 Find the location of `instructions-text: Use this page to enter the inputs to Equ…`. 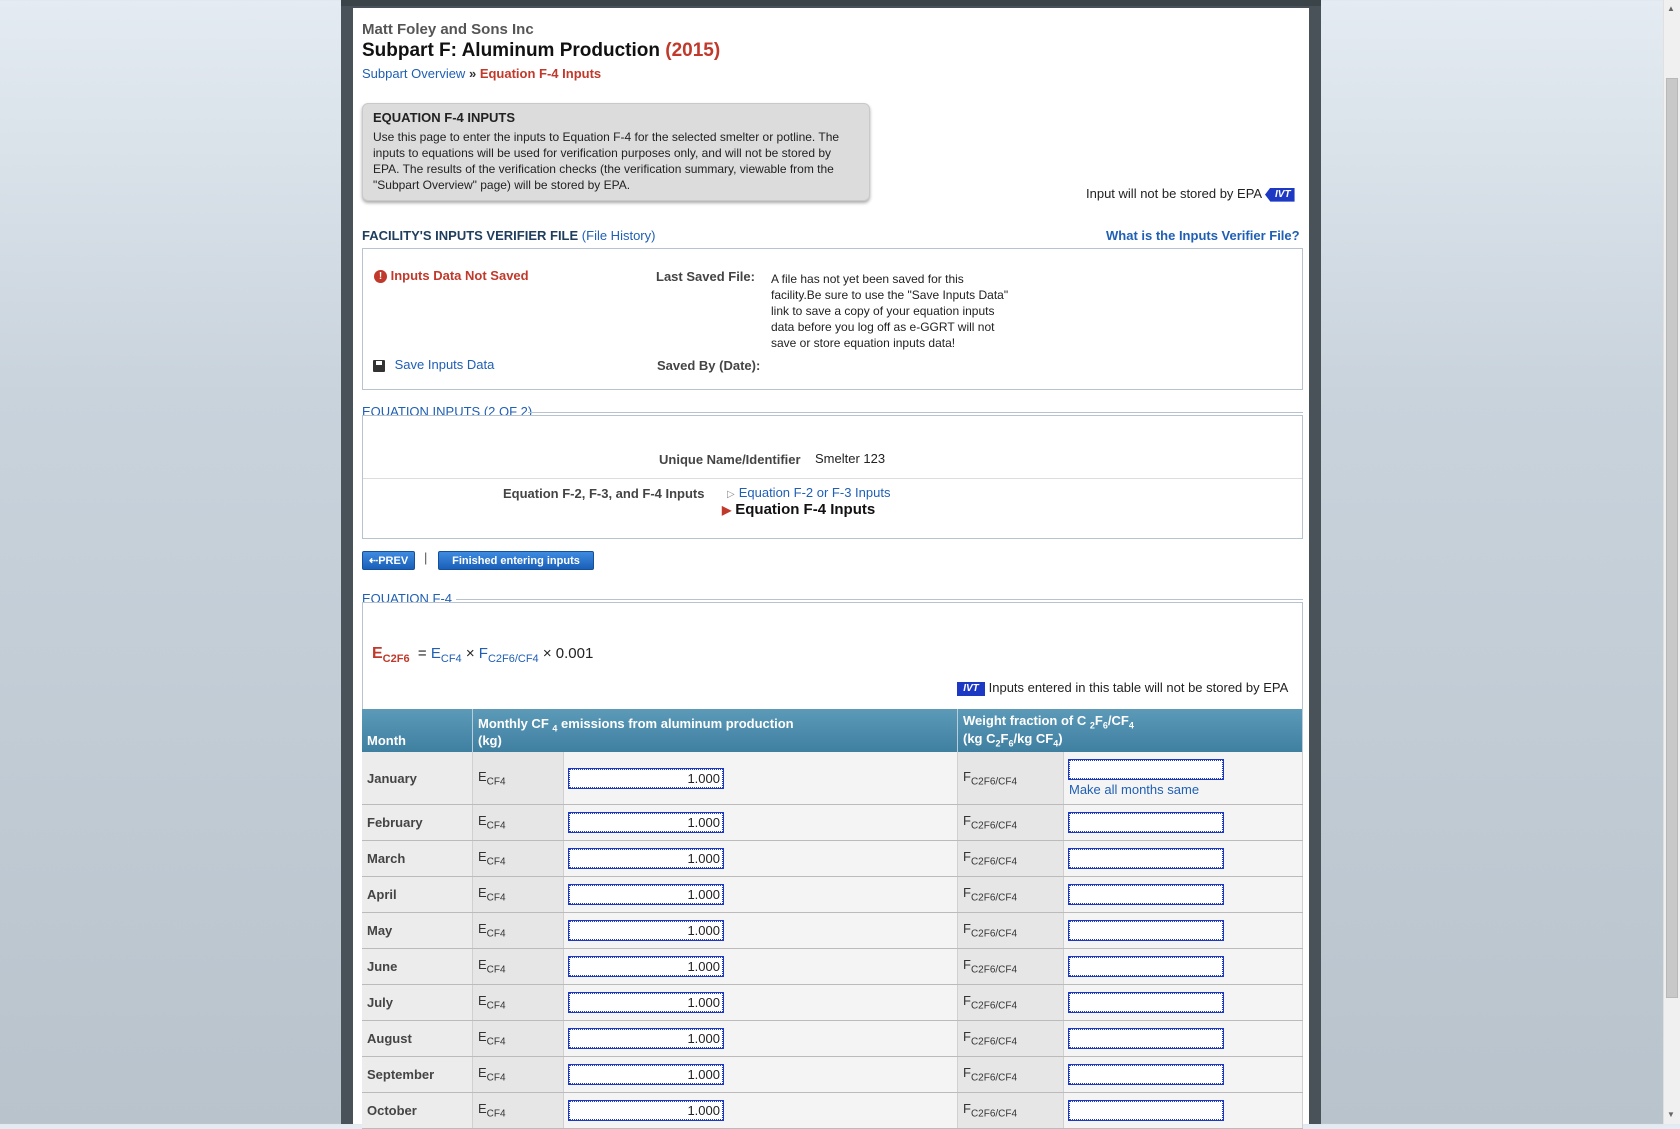

instructions-text: Use this page to enter the inputs to Equ… is located at coordinates (606, 161).